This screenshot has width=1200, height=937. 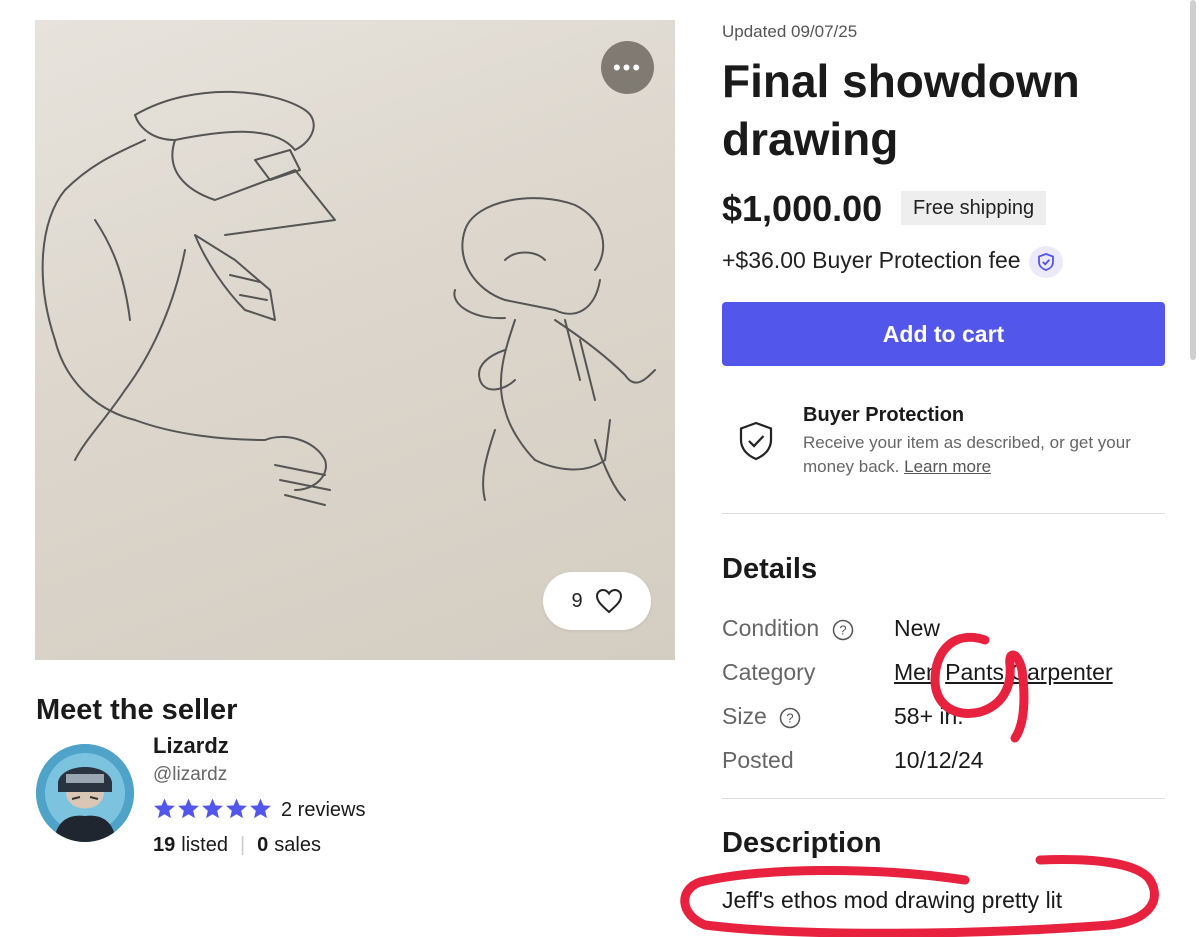 What do you see at coordinates (788, 628) in the screenshot?
I see `detail-label-condition: Condition ?` at bounding box center [788, 628].